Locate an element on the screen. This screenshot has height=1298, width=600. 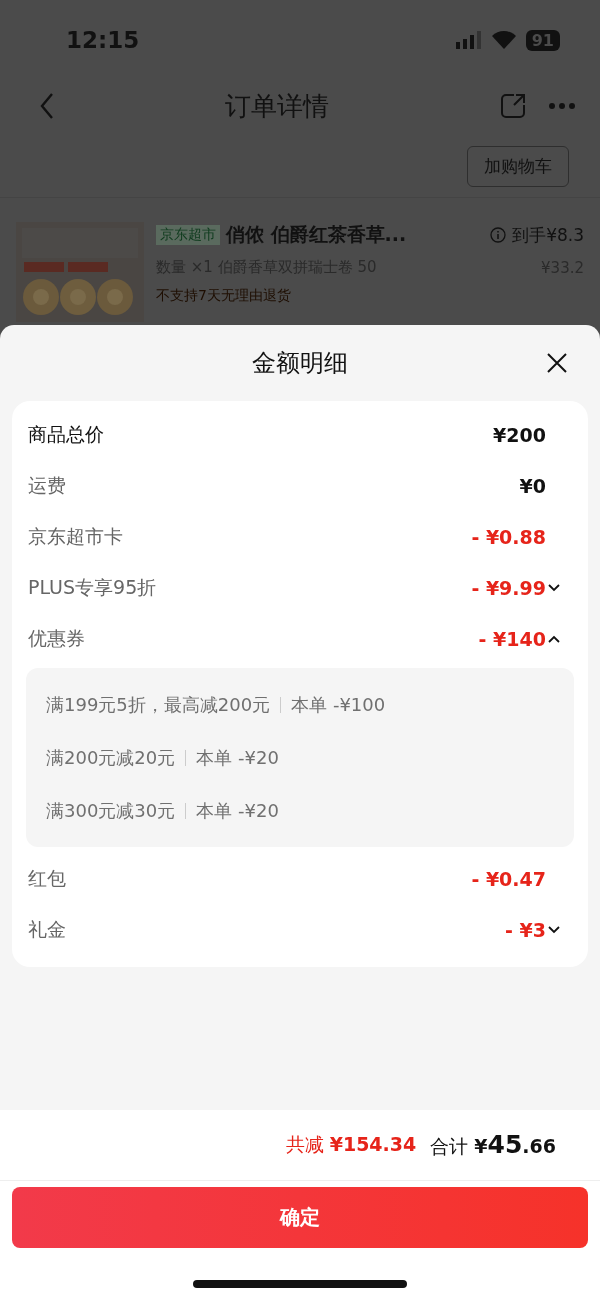
price-value: ¥200 is located at coordinates (519, 434).